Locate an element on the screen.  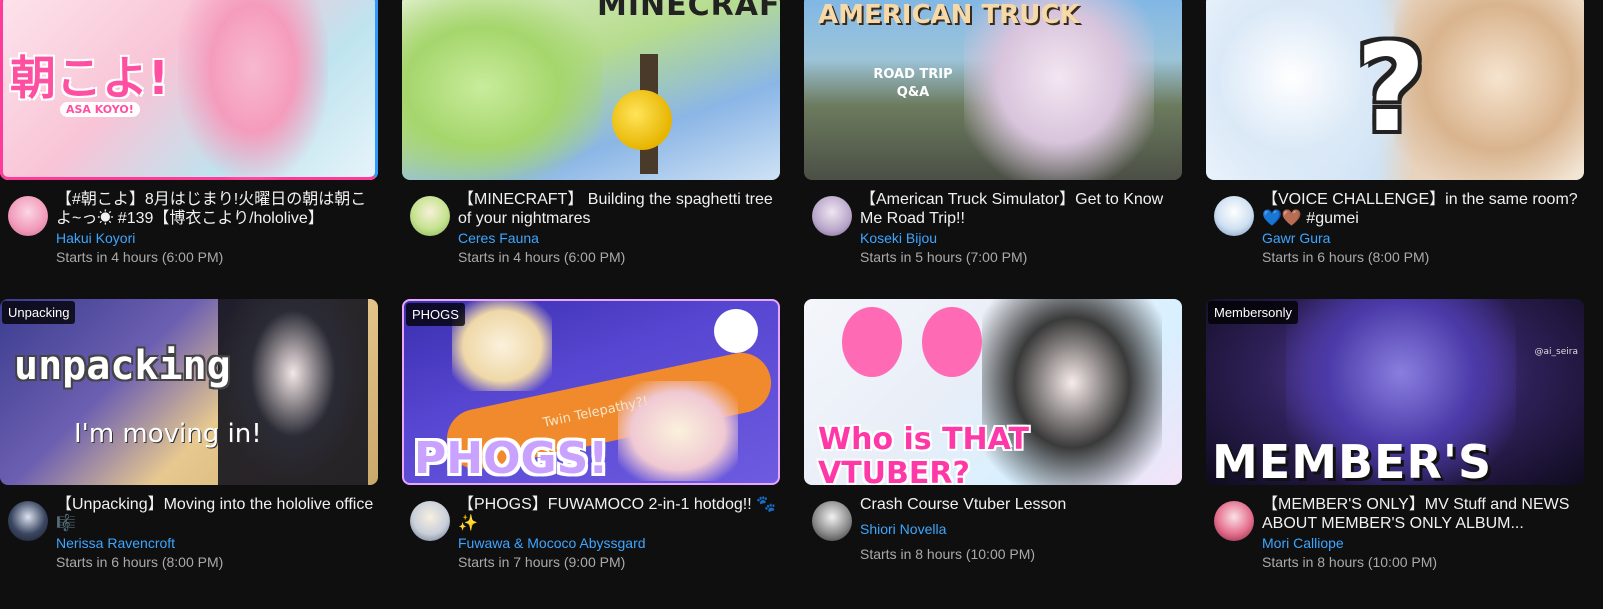
video-thumbnail: 朝こよ! ASA KOYO! is located at coordinates (189, 90).